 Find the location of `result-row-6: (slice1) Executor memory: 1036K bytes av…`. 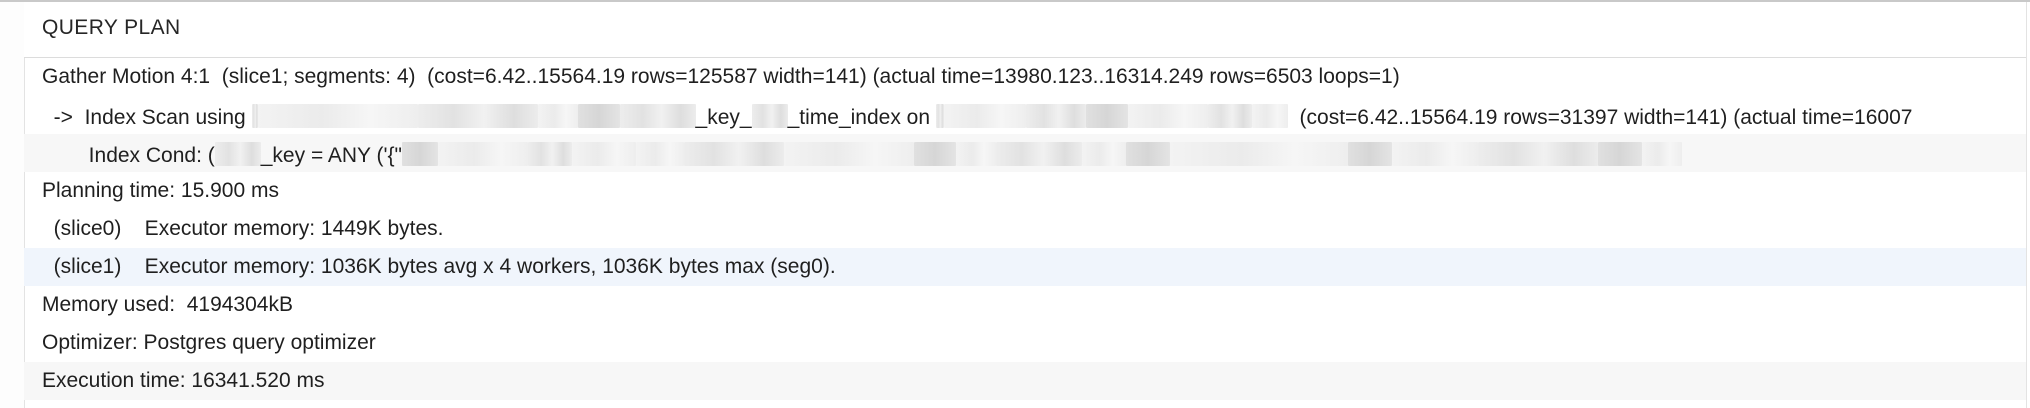

result-row-6: (slice1) Executor memory: 1036K bytes av… is located at coordinates (1025, 267).